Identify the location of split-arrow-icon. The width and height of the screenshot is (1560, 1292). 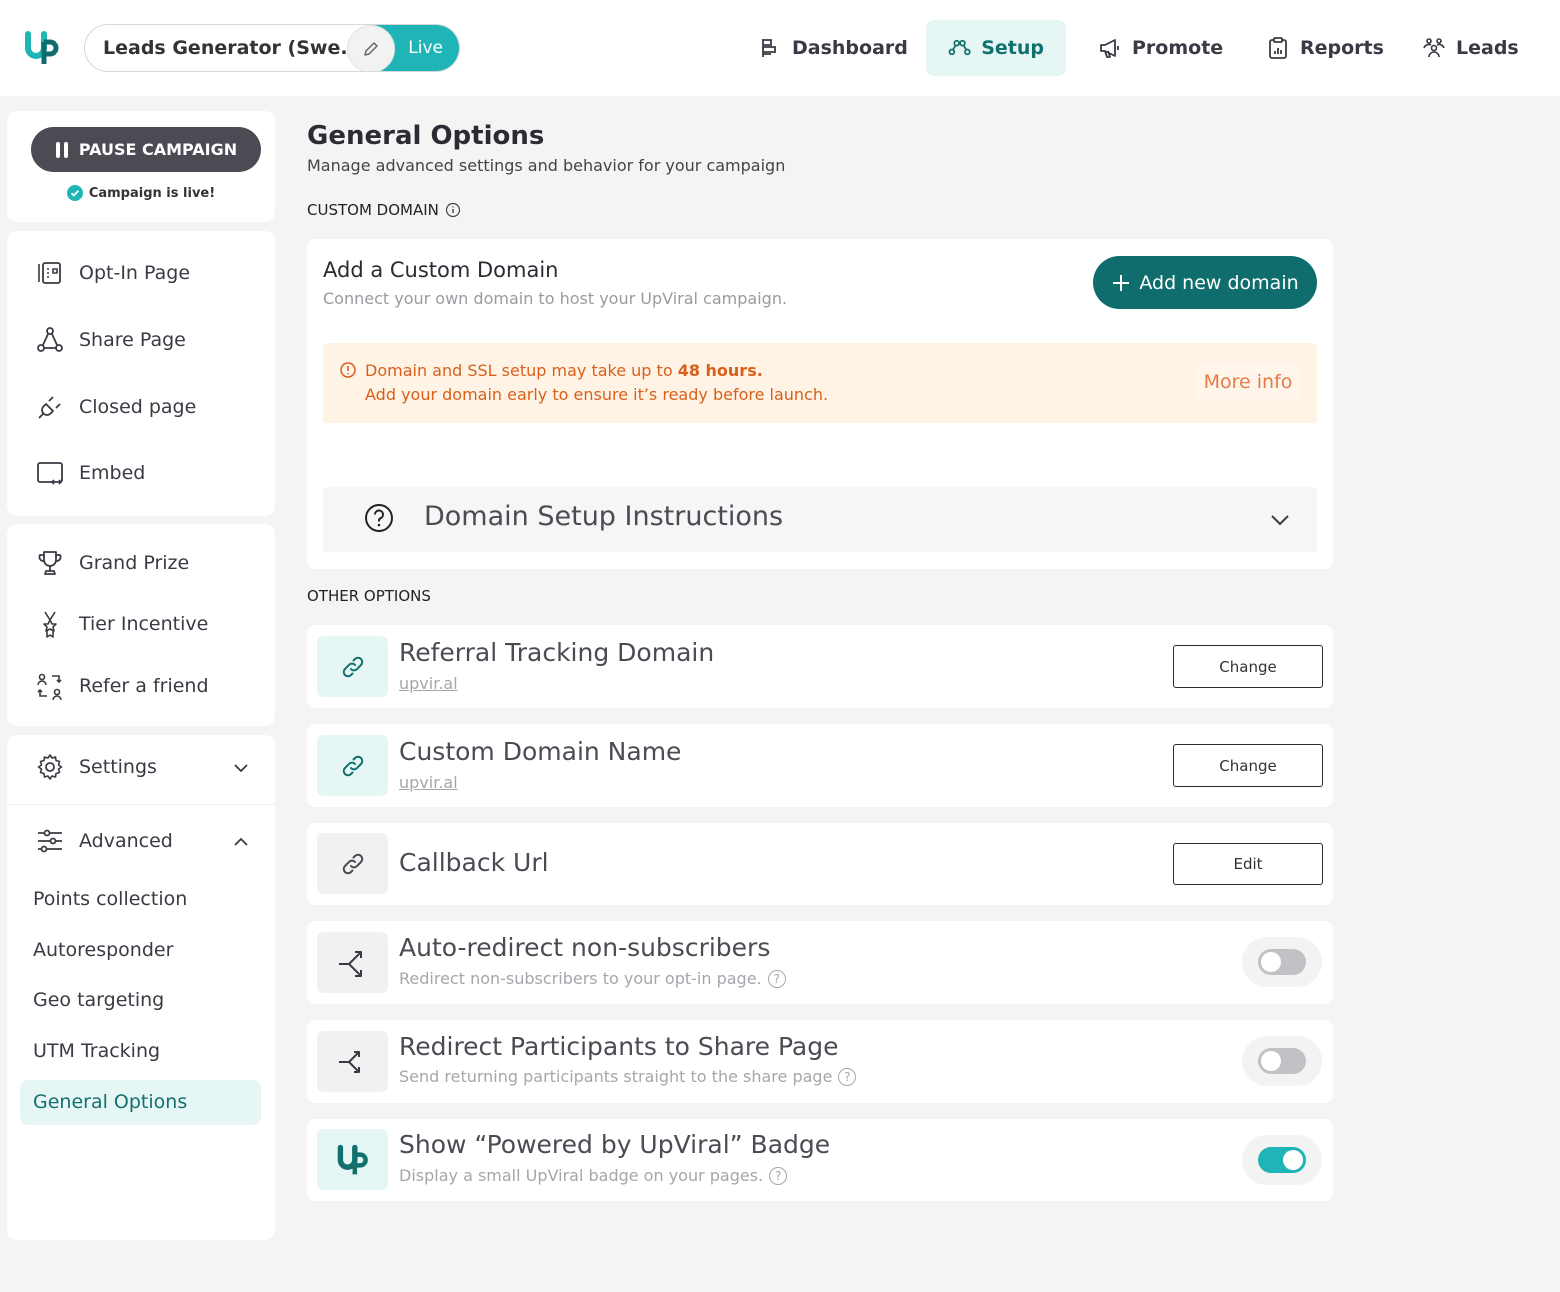
(349, 1061).